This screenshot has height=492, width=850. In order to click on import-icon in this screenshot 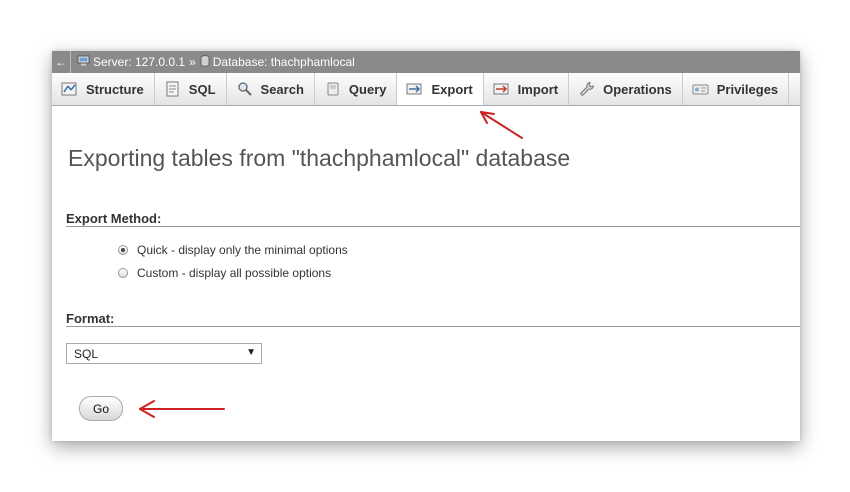, I will do `click(502, 89)`.